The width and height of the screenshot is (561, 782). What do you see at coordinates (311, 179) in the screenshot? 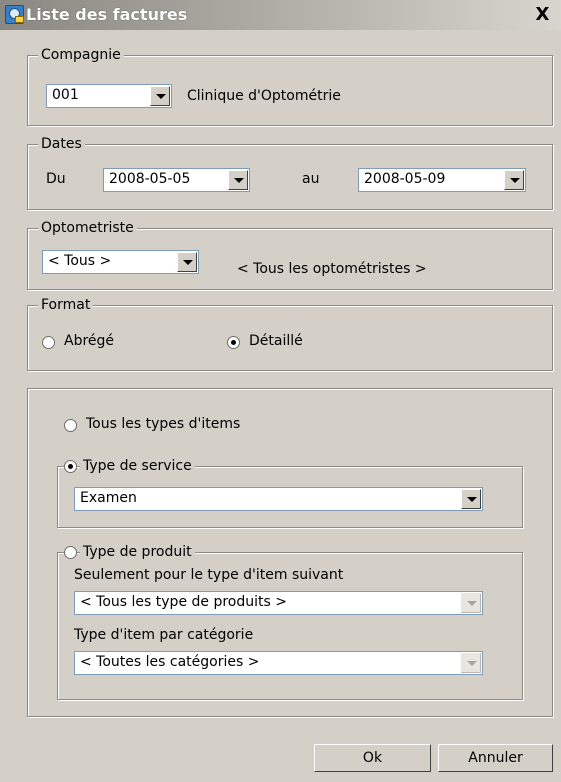
I see `date-to-label: au` at bounding box center [311, 179].